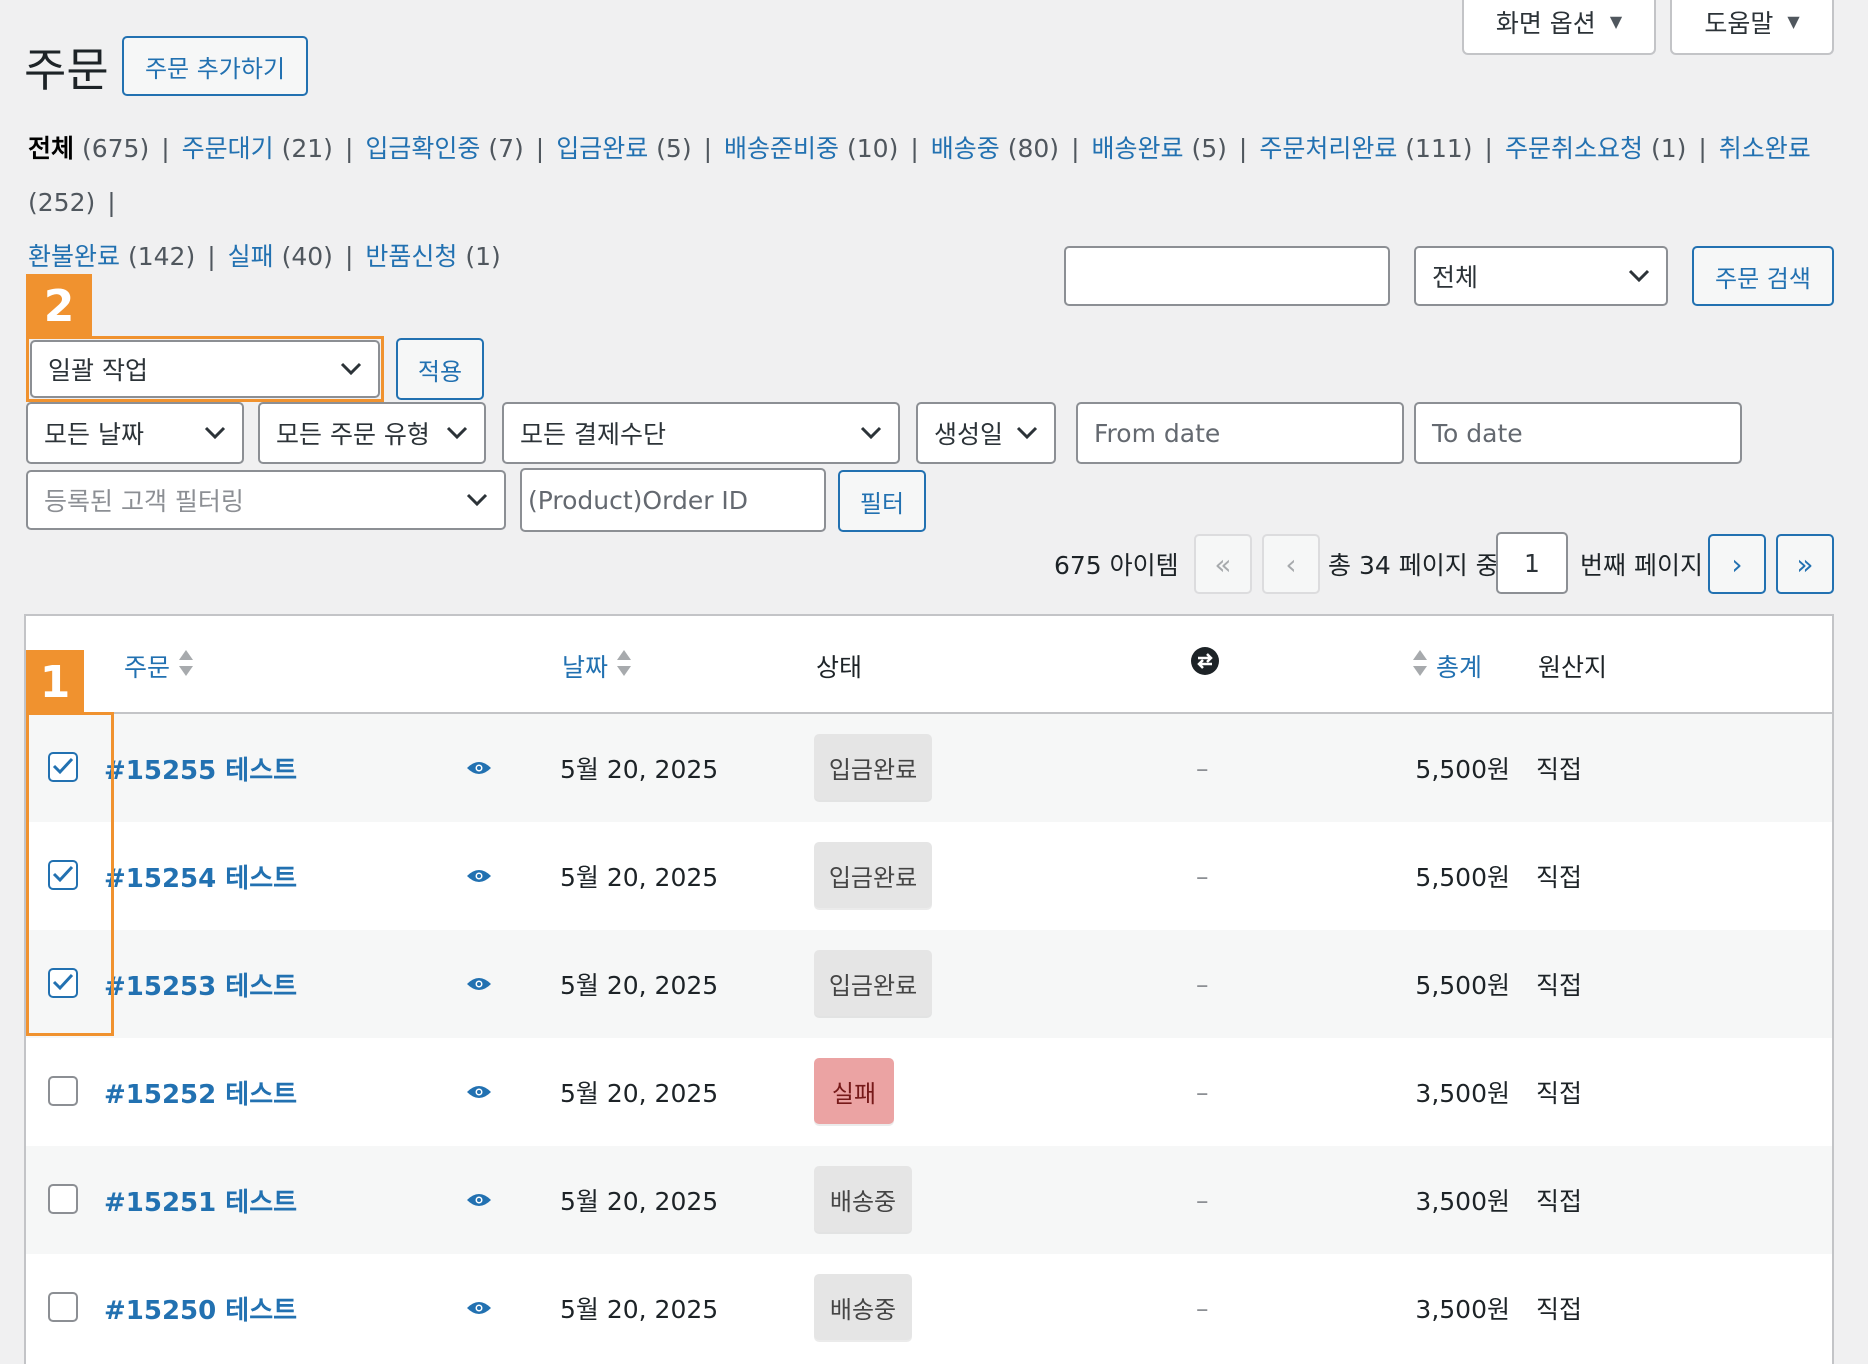 The image size is (1868, 1364). What do you see at coordinates (1752, 27) in the screenshot?
I see `help-tab: 도움말 ▼` at bounding box center [1752, 27].